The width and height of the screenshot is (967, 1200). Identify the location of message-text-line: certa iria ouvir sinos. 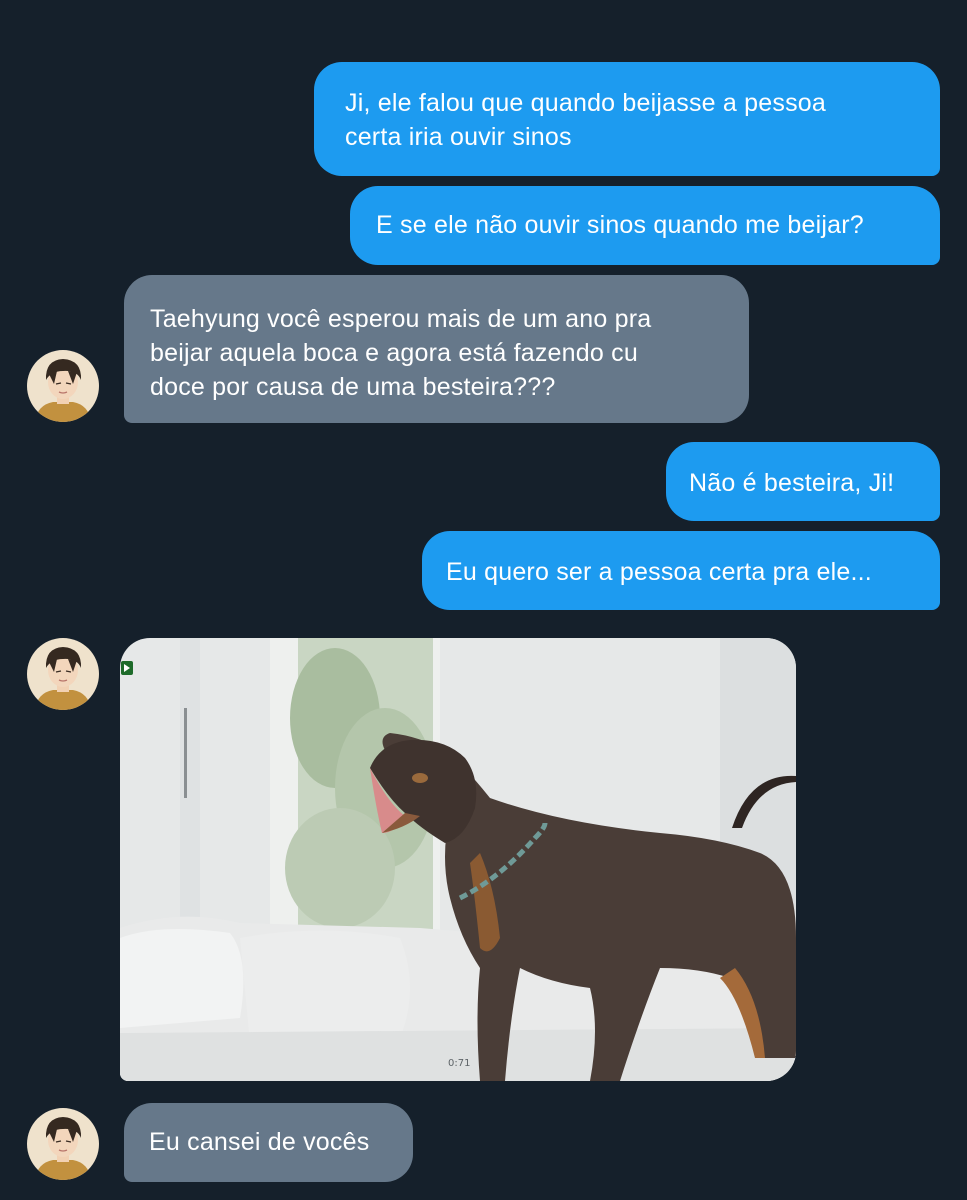
(458, 137).